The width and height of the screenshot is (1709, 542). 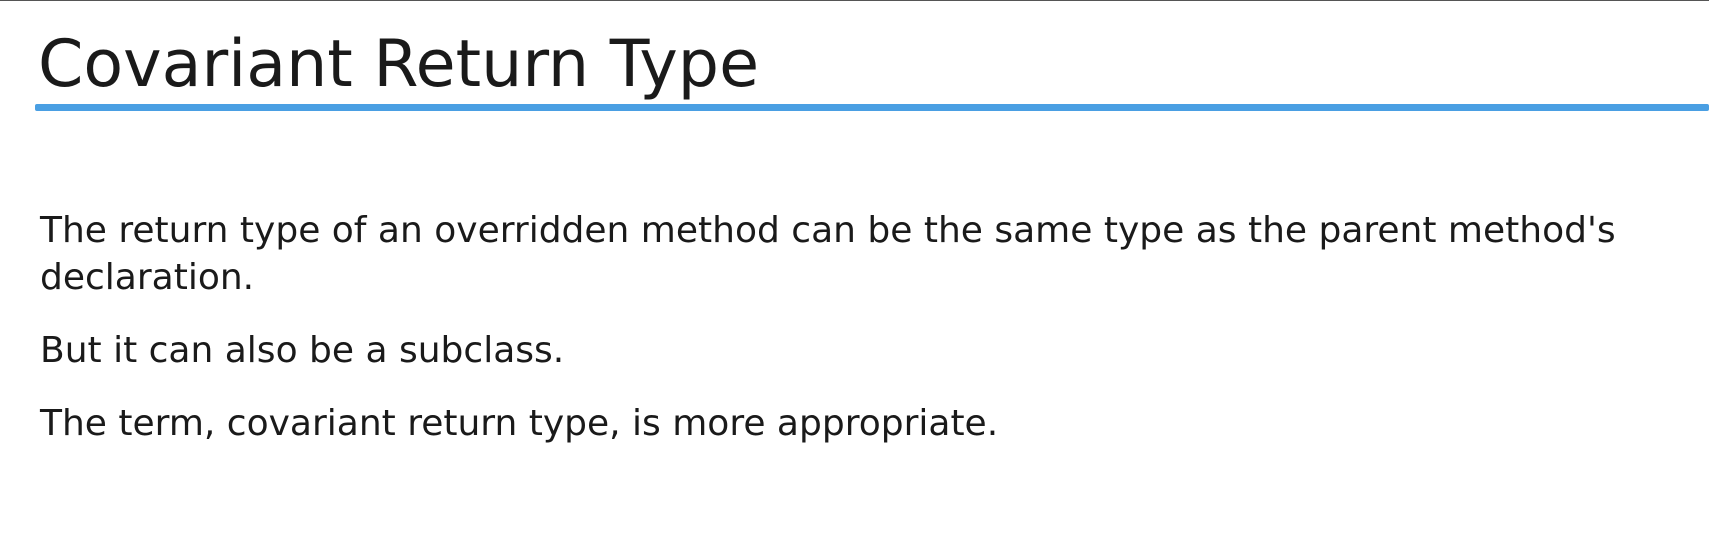 I want to click on title-underline, so click(x=872, y=107).